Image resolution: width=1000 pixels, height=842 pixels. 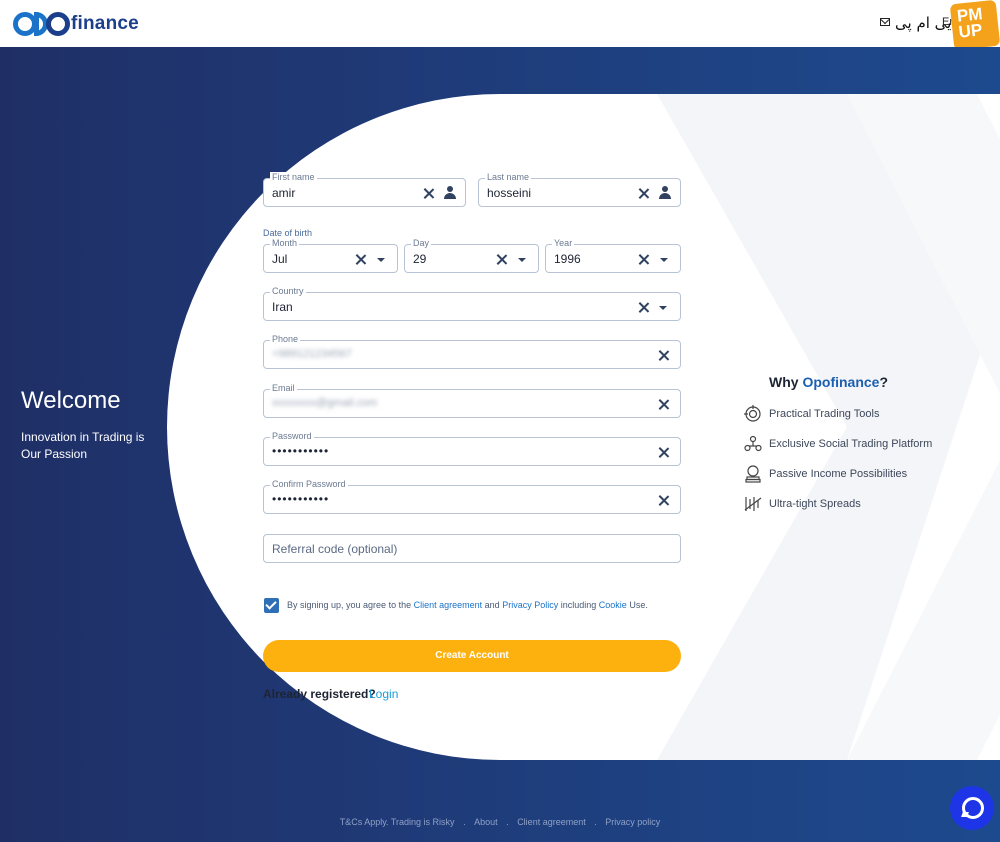 What do you see at coordinates (330, 255) in the screenshot?
I see `month-select: Month Jul` at bounding box center [330, 255].